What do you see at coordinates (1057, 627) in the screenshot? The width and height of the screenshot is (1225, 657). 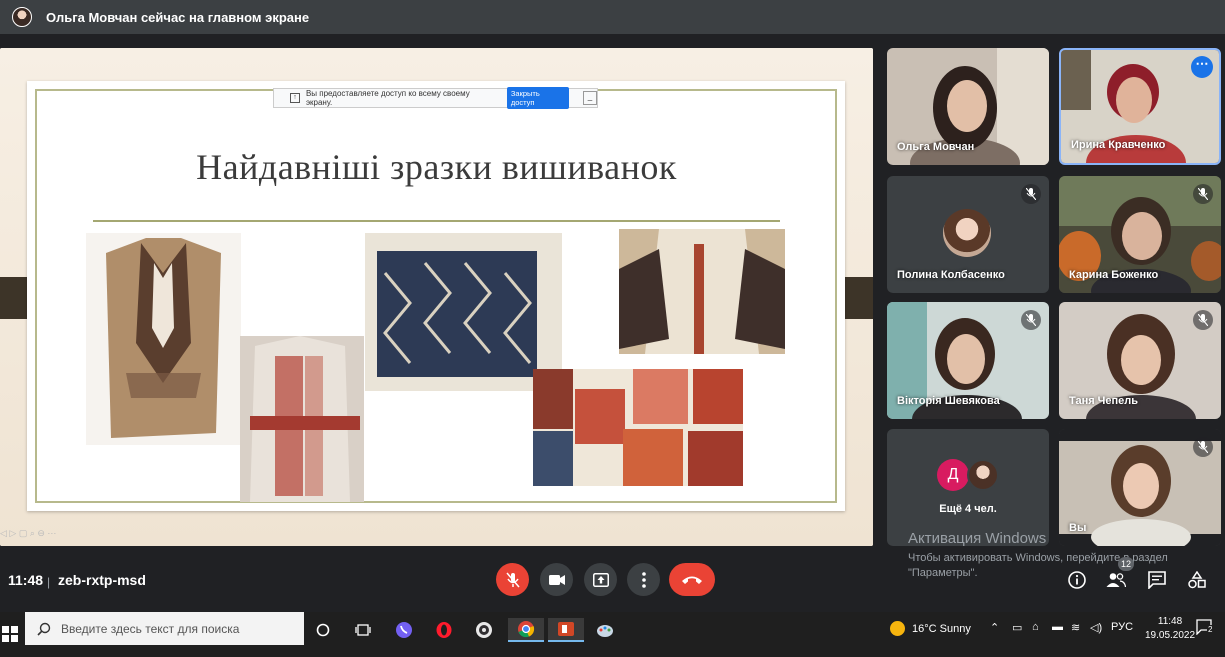 I see `tray-battery-icon: ▬` at bounding box center [1057, 627].